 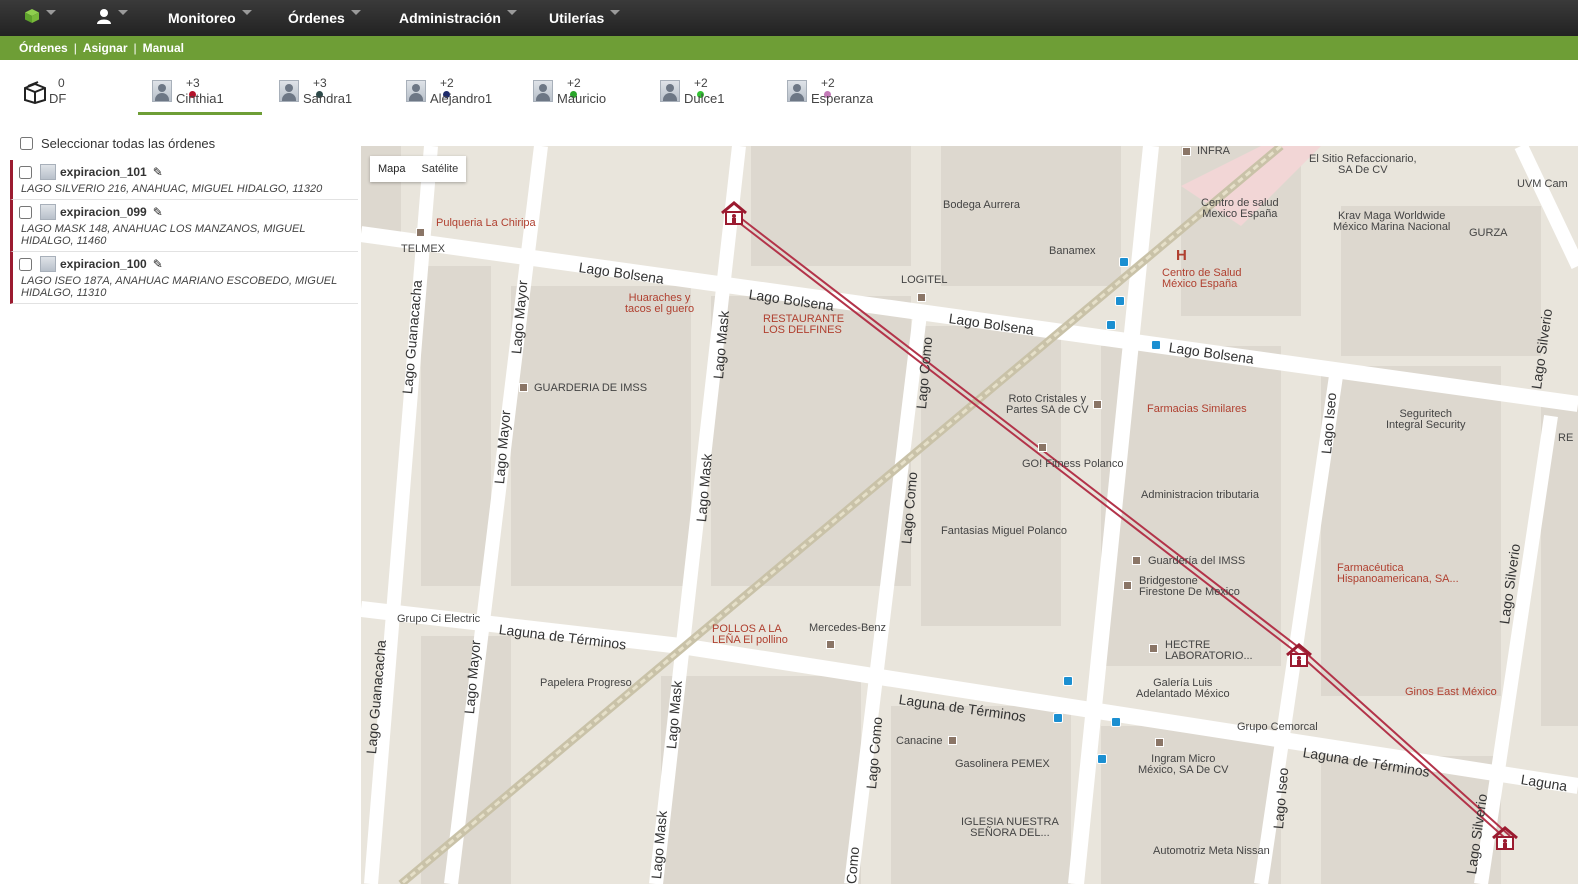 I want to click on tech-name: Mauricio, so click(x=582, y=98).